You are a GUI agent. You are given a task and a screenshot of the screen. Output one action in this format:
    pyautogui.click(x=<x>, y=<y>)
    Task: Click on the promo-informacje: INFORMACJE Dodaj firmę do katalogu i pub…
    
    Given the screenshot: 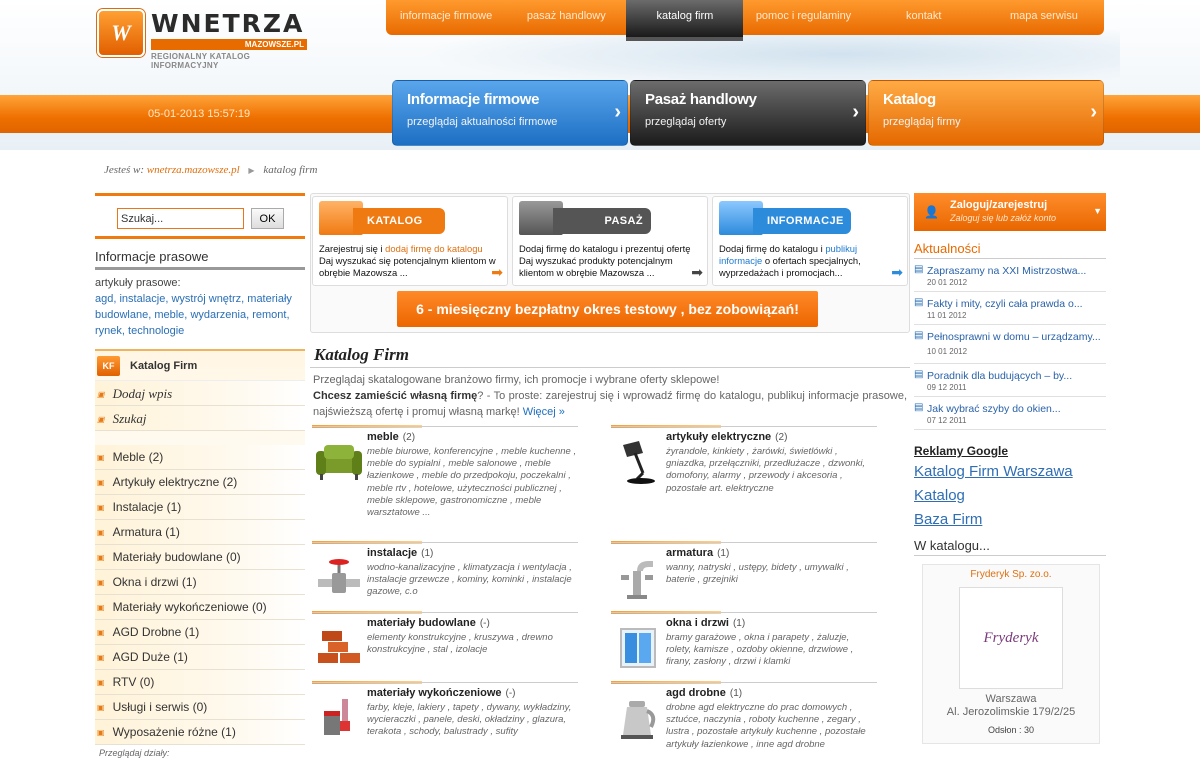 What is the action you would take?
    pyautogui.click(x=810, y=241)
    